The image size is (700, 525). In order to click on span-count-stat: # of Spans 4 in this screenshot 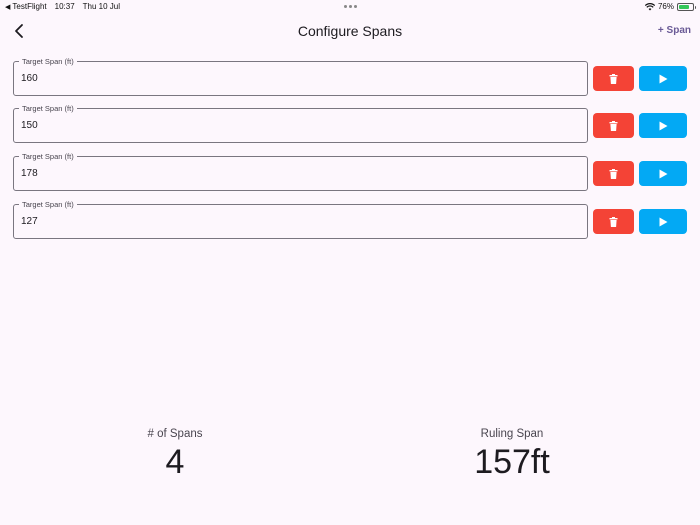, I will do `click(175, 455)`.